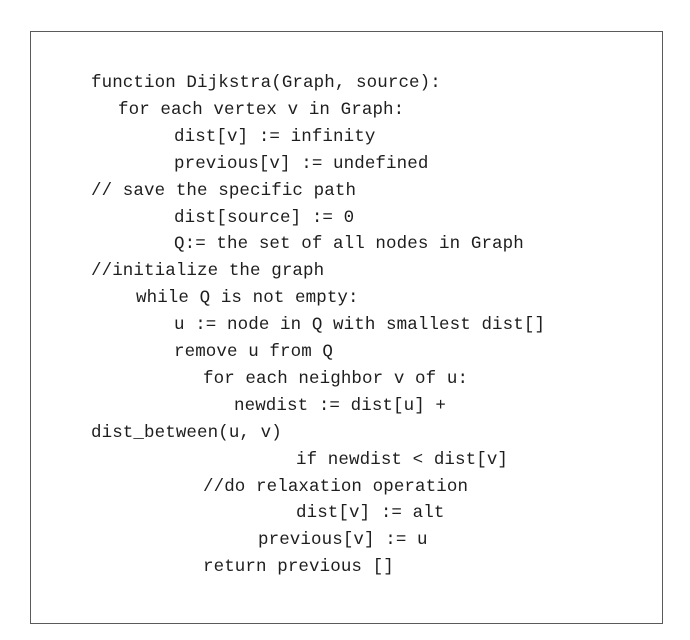 The image size is (690, 640). I want to click on code-line: previous[v] := u, so click(343, 540).